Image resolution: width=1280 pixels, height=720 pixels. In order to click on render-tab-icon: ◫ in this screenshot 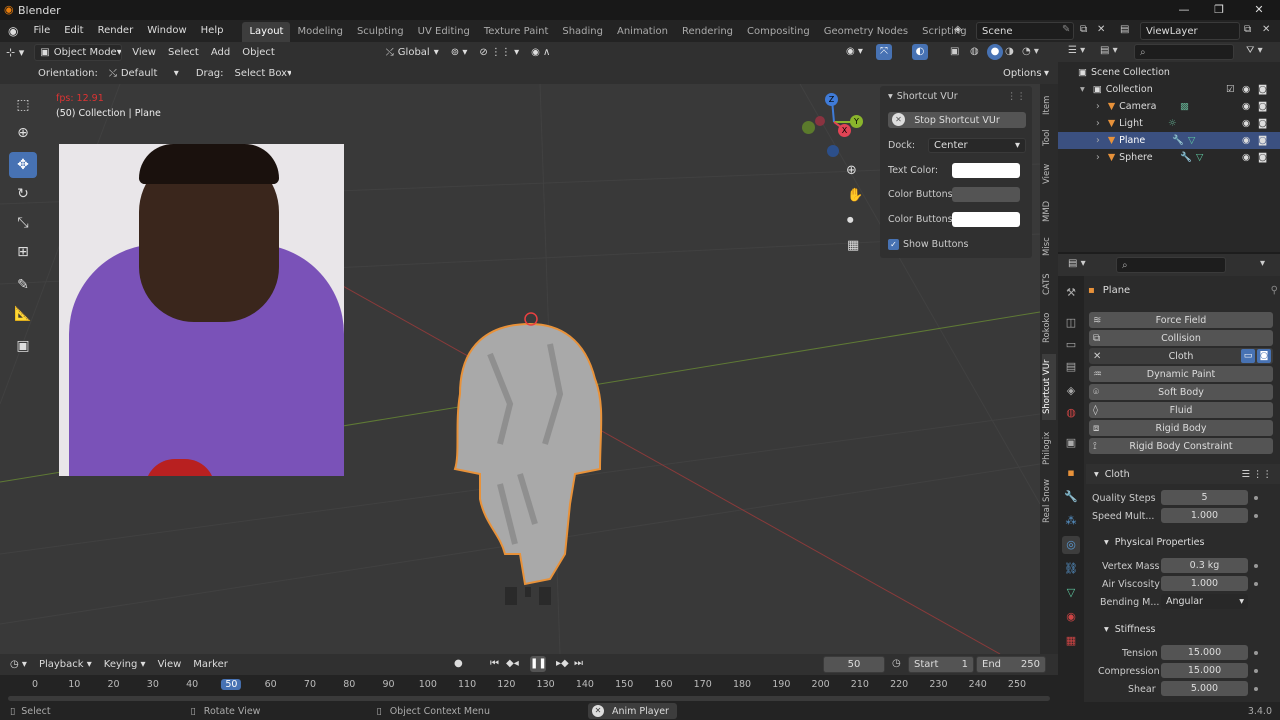, I will do `click(1071, 323)`.